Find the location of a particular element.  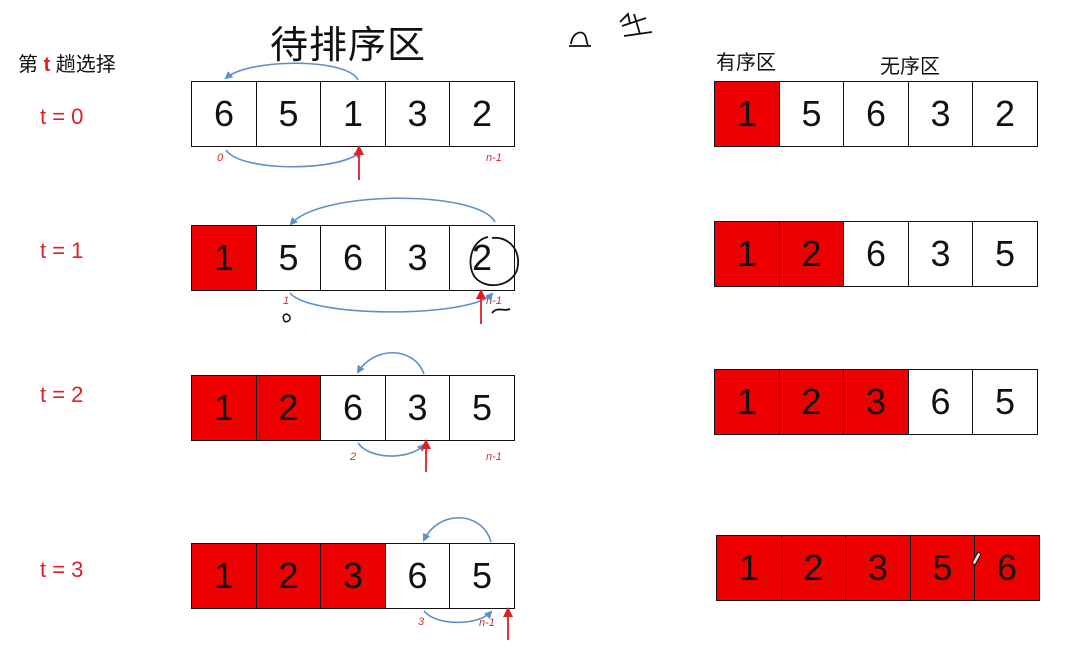

pass-label: 第 t 趟选择 is located at coordinates (67, 62).